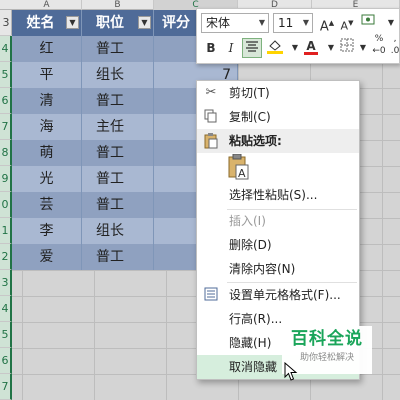  I want to click on cell-name: 光, so click(47, 179).